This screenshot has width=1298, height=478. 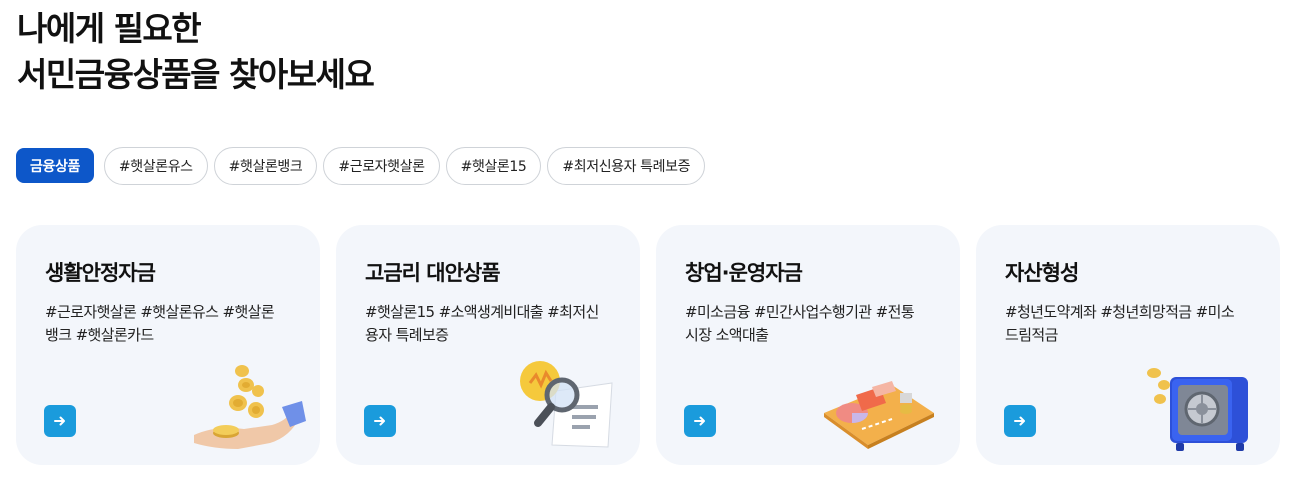 What do you see at coordinates (808, 345) in the screenshot?
I see `card-startup-operating-fund: 창업·운영자금 #미소금융 #민간사업수행기관 #전통시장 소액대출` at bounding box center [808, 345].